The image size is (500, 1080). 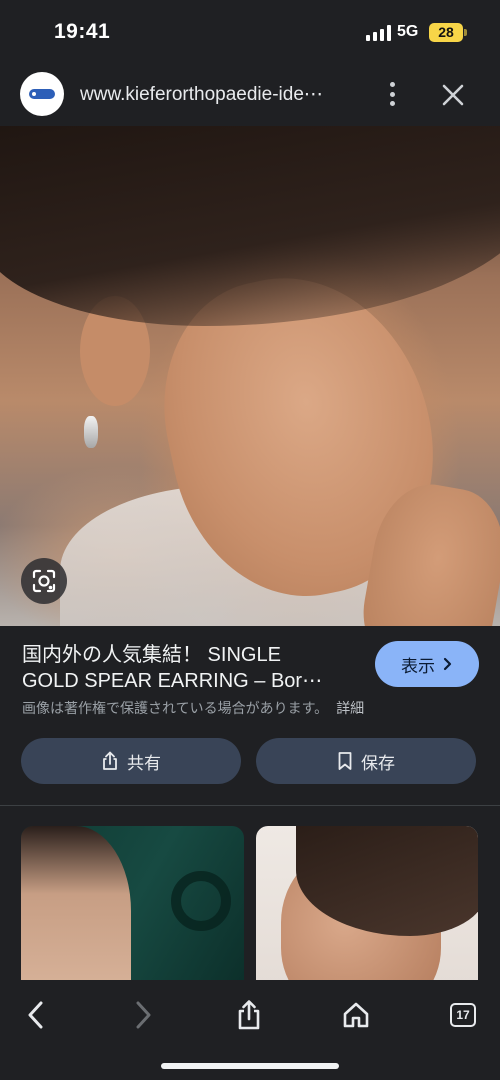 I want to click on site-logo-icon, so click(x=42, y=94).